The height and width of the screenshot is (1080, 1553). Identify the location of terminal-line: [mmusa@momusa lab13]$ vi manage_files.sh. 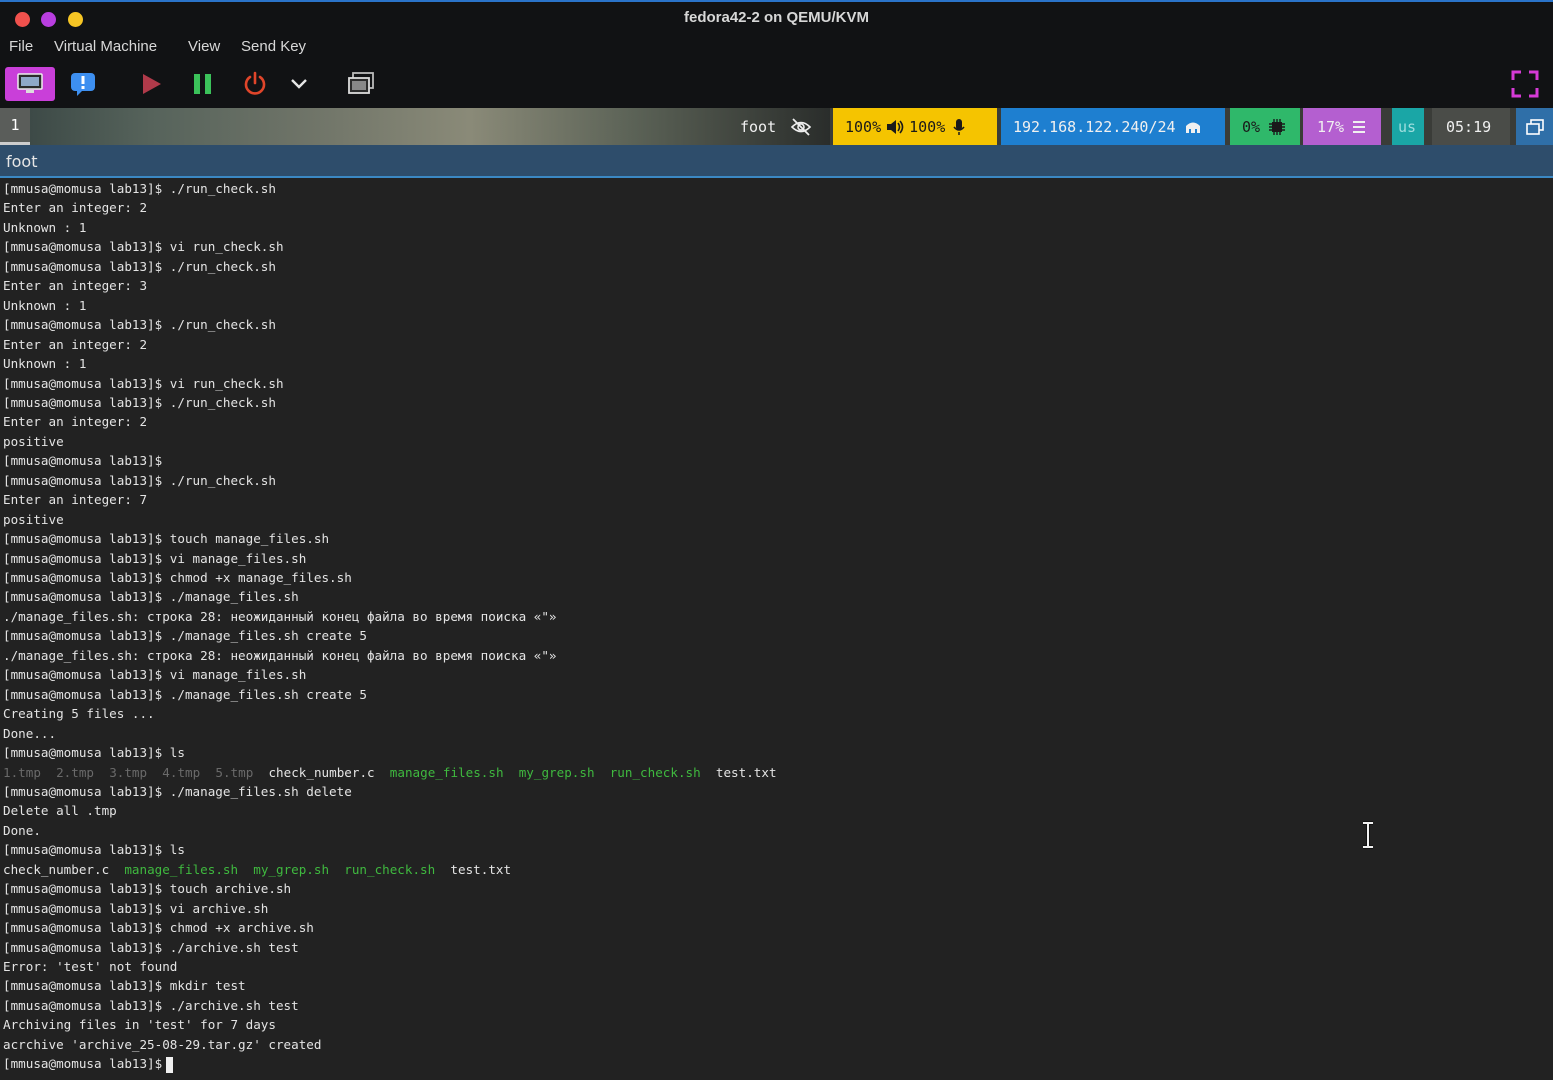
(155, 558).